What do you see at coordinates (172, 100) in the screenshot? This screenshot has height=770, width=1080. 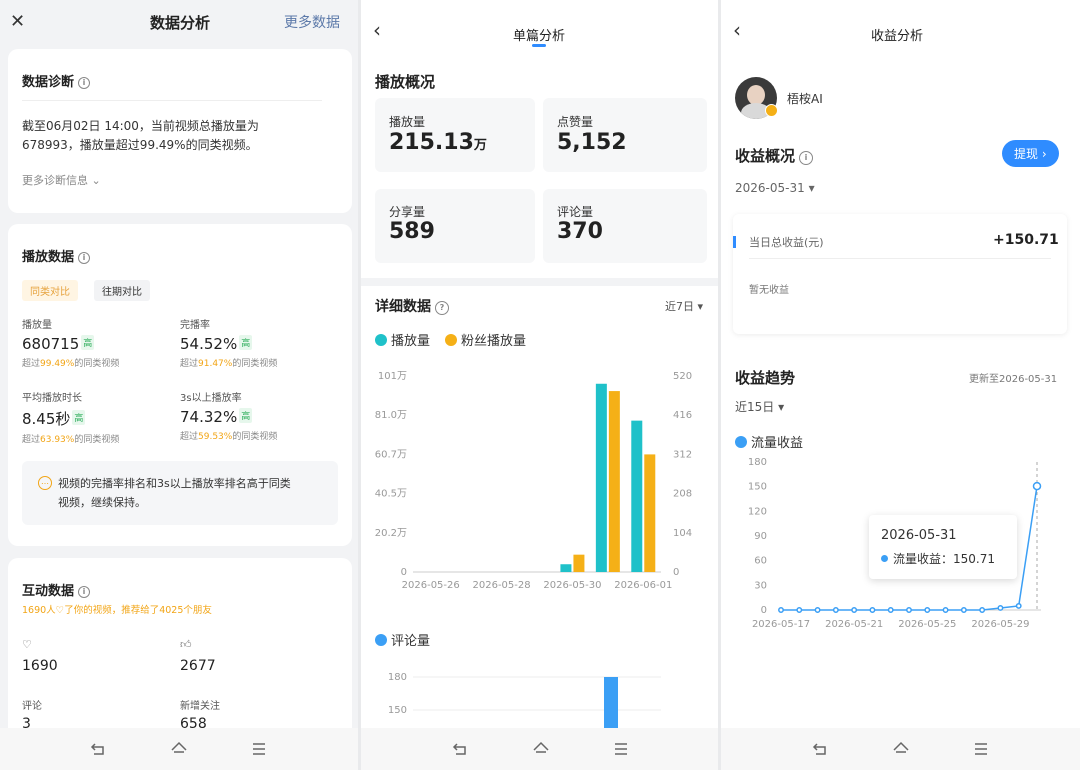 I see `divider` at bounding box center [172, 100].